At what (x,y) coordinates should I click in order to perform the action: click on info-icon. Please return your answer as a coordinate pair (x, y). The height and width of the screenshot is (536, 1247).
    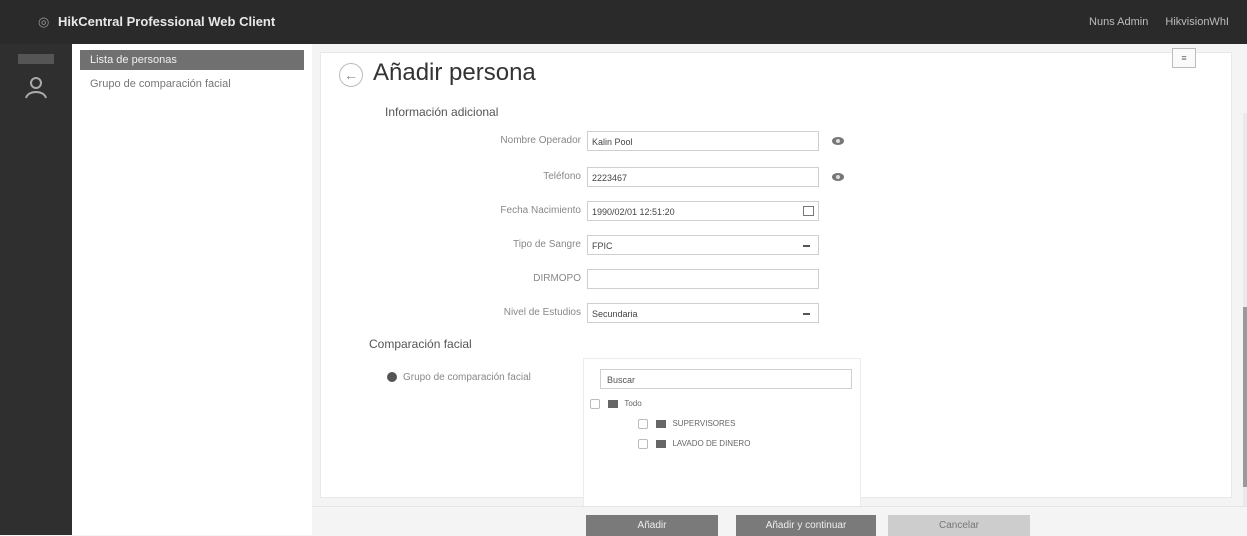
    Looking at the image, I should click on (392, 377).